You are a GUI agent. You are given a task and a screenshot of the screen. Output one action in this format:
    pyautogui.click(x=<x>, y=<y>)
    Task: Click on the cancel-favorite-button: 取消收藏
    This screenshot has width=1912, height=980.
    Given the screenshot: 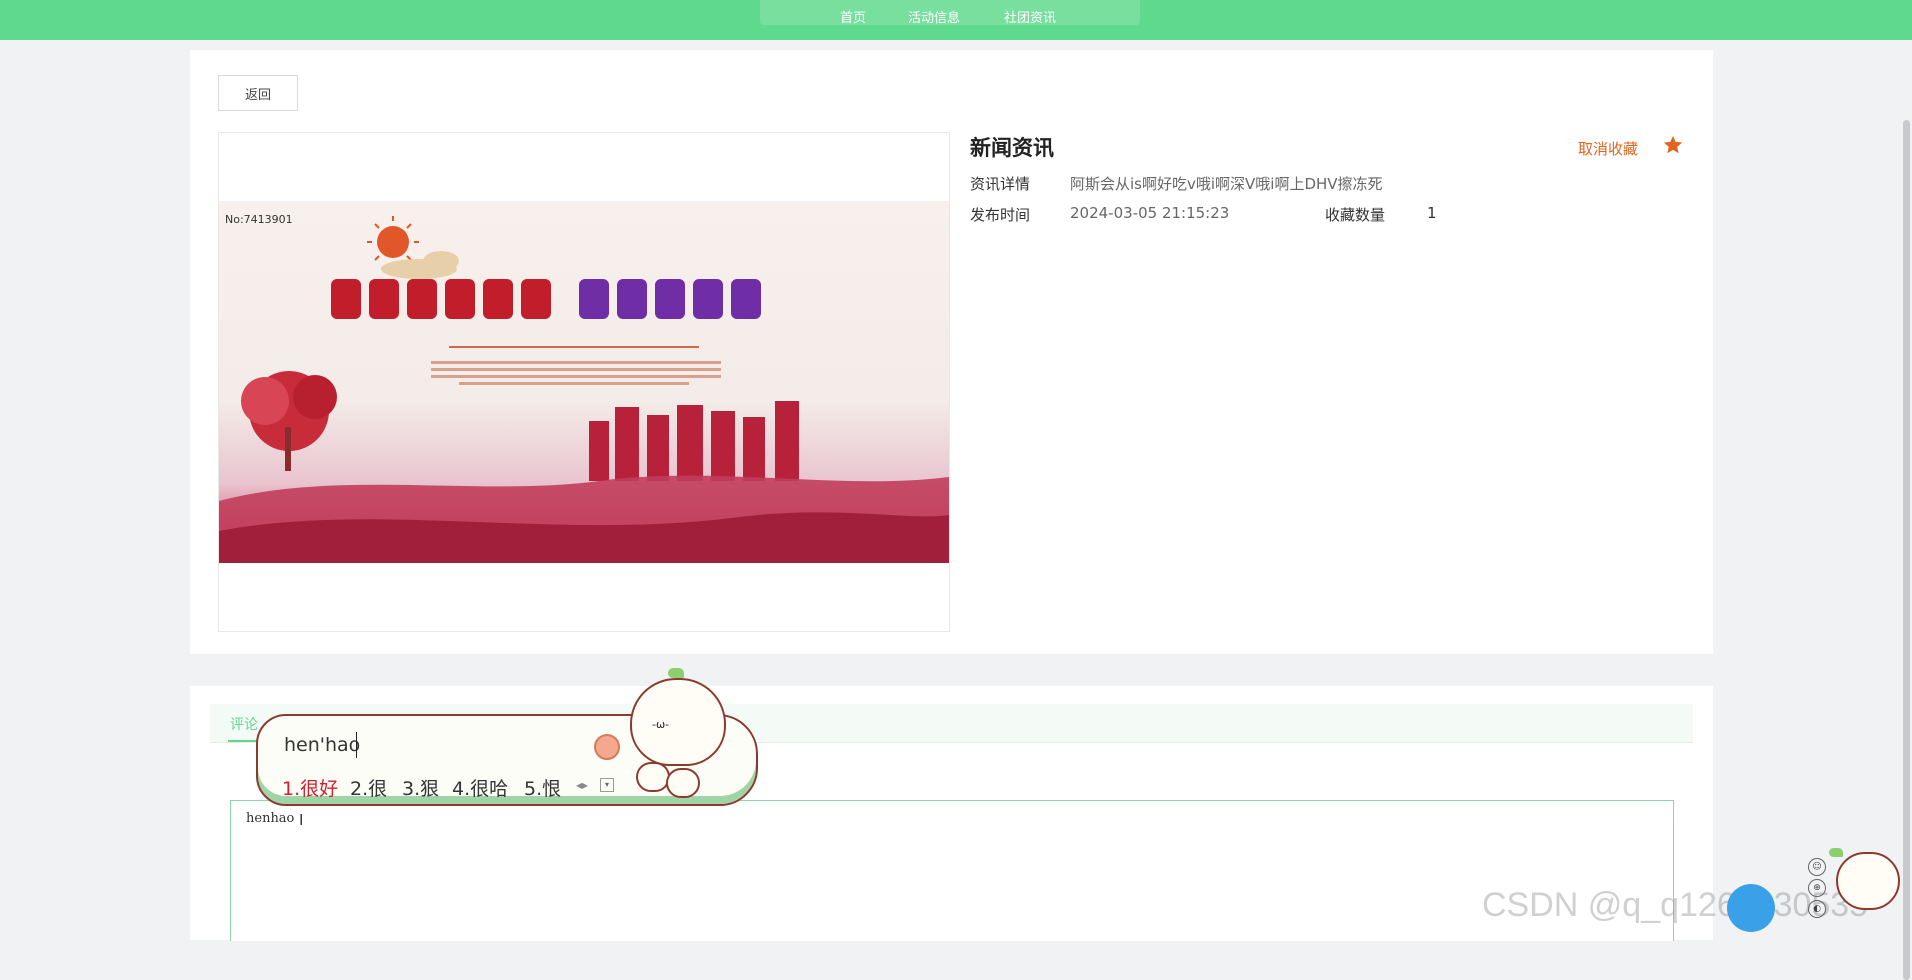 What is the action you would take?
    pyautogui.click(x=1608, y=148)
    